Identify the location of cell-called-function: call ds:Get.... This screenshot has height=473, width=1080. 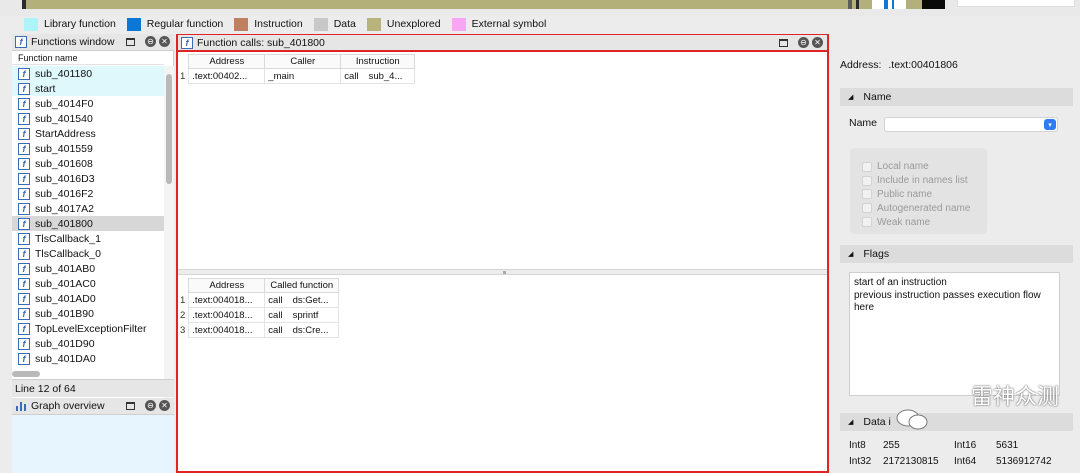
(302, 300).